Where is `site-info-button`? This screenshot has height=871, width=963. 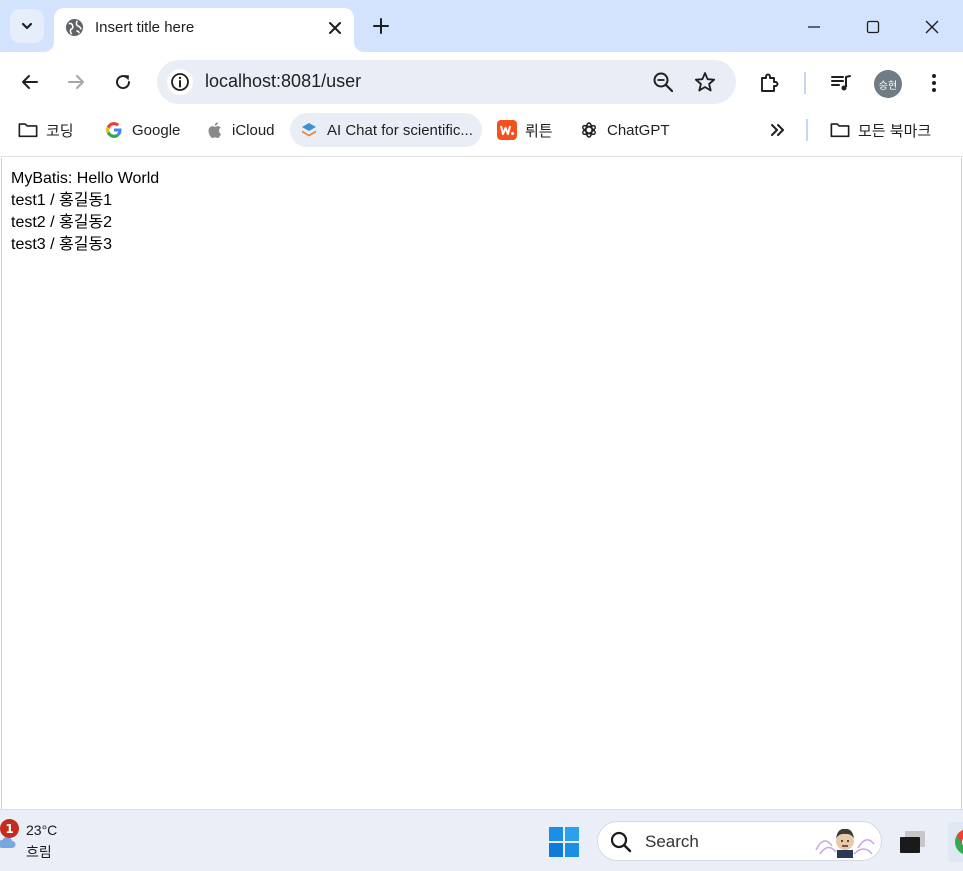 site-info-button is located at coordinates (180, 82).